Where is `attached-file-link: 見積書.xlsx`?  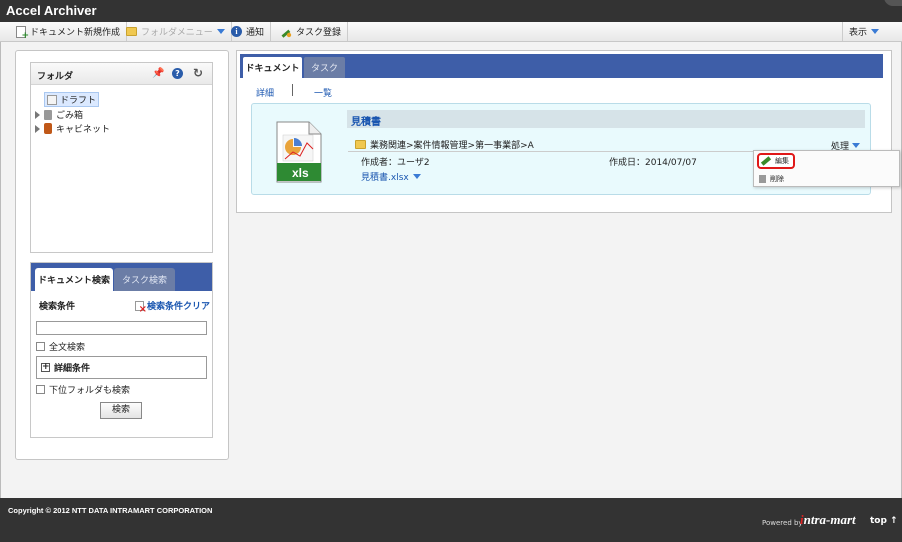
attached-file-link: 見積書.xlsx is located at coordinates (391, 176).